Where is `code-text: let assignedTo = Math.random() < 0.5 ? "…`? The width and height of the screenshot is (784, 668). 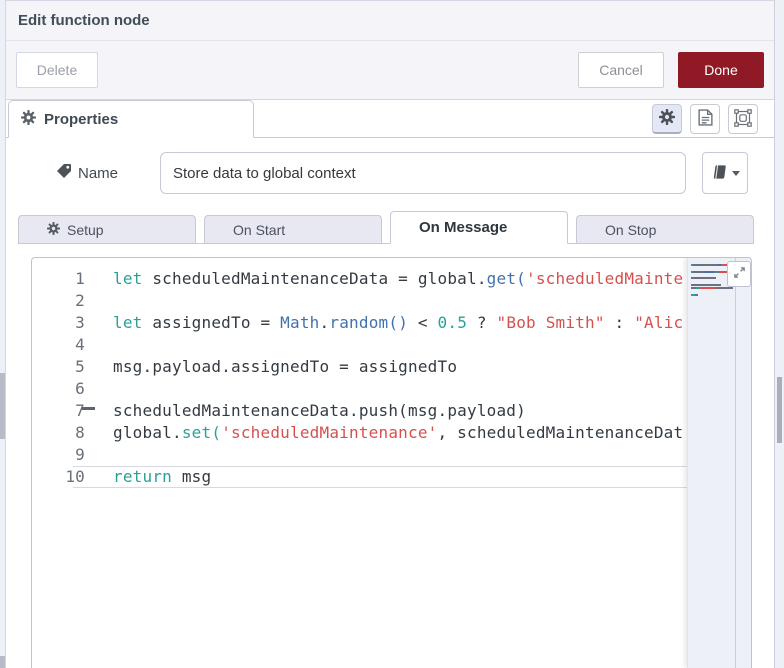 code-text: let assignedTo = Math.random() < 0.5 ? "… is located at coordinates (398, 322).